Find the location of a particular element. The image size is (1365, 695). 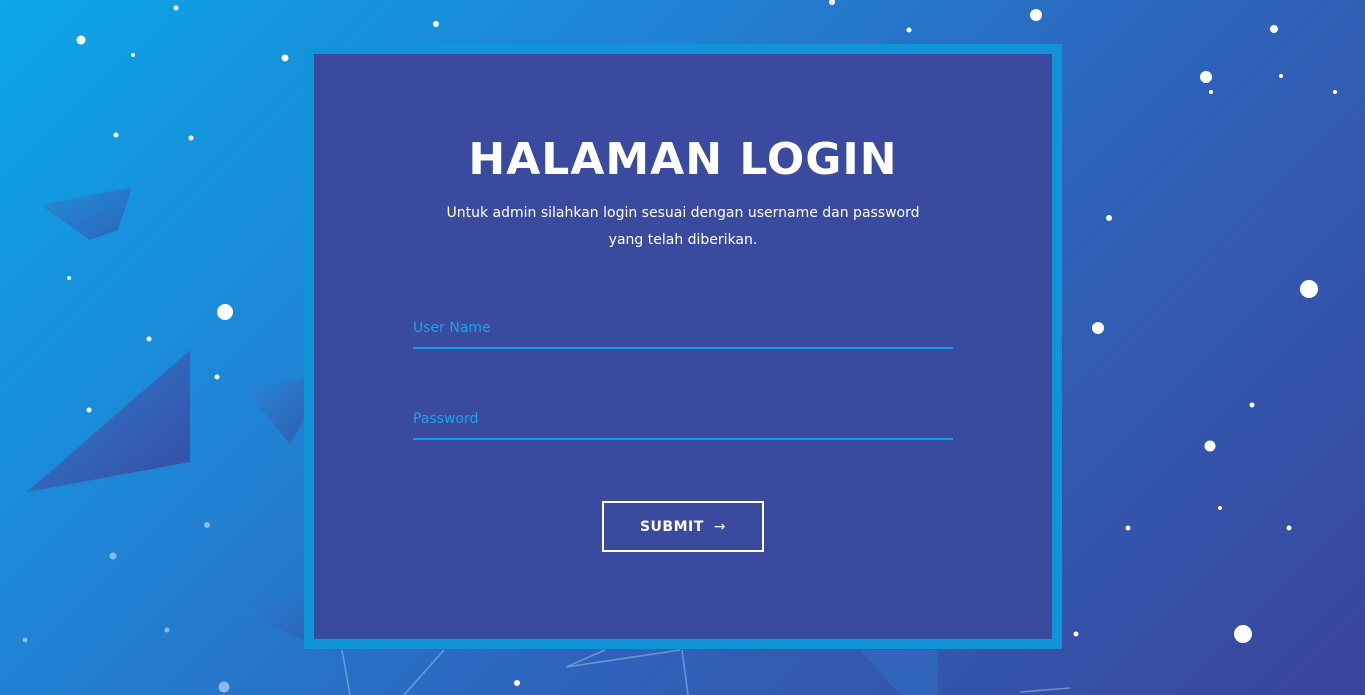

submit-button-label: SUBMIT is located at coordinates (671, 526).